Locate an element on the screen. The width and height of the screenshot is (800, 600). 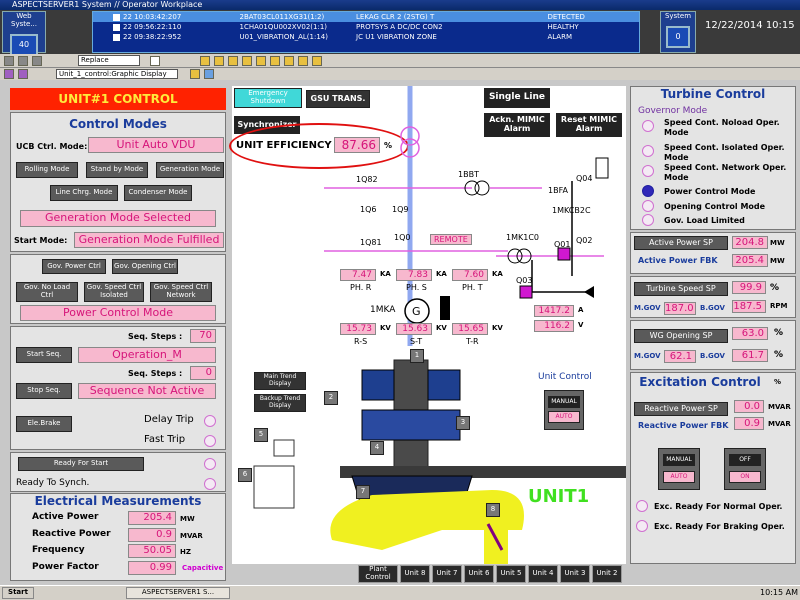
display-select: Unit_1_control:Graphic Display is located at coordinates (117, 74).